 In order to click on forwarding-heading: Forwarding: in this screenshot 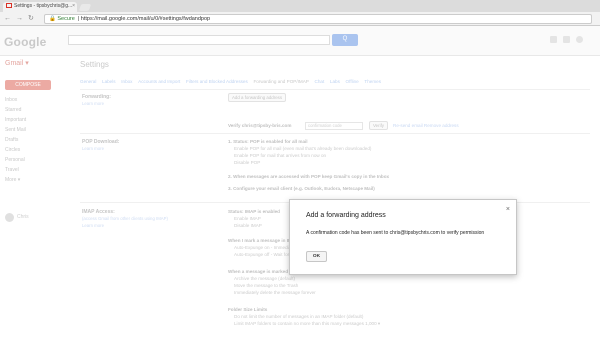, I will do `click(96, 97)`.